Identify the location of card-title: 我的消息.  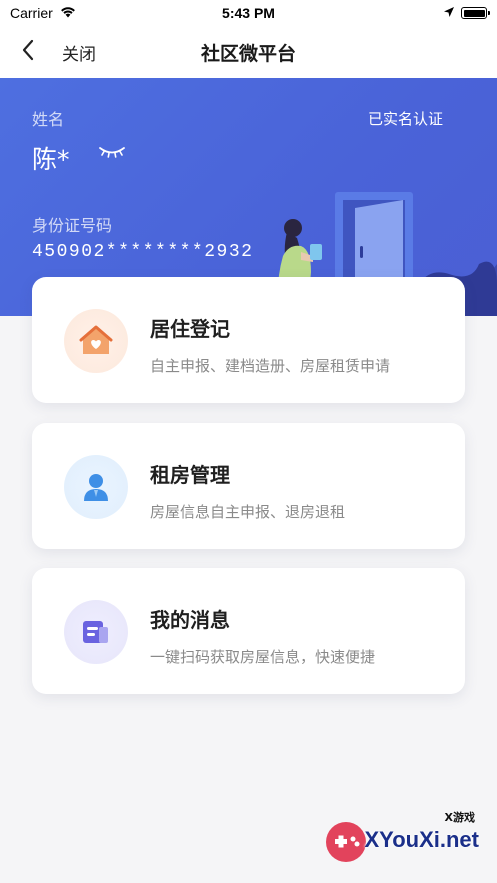
(190, 620).